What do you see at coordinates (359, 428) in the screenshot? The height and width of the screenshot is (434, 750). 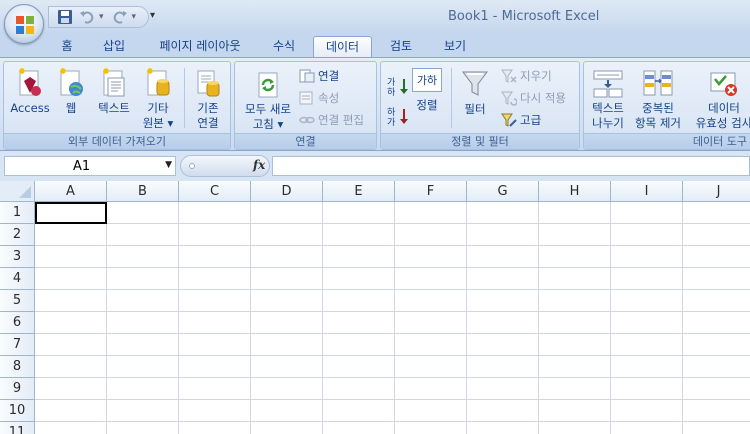 I see `cell-e11` at bounding box center [359, 428].